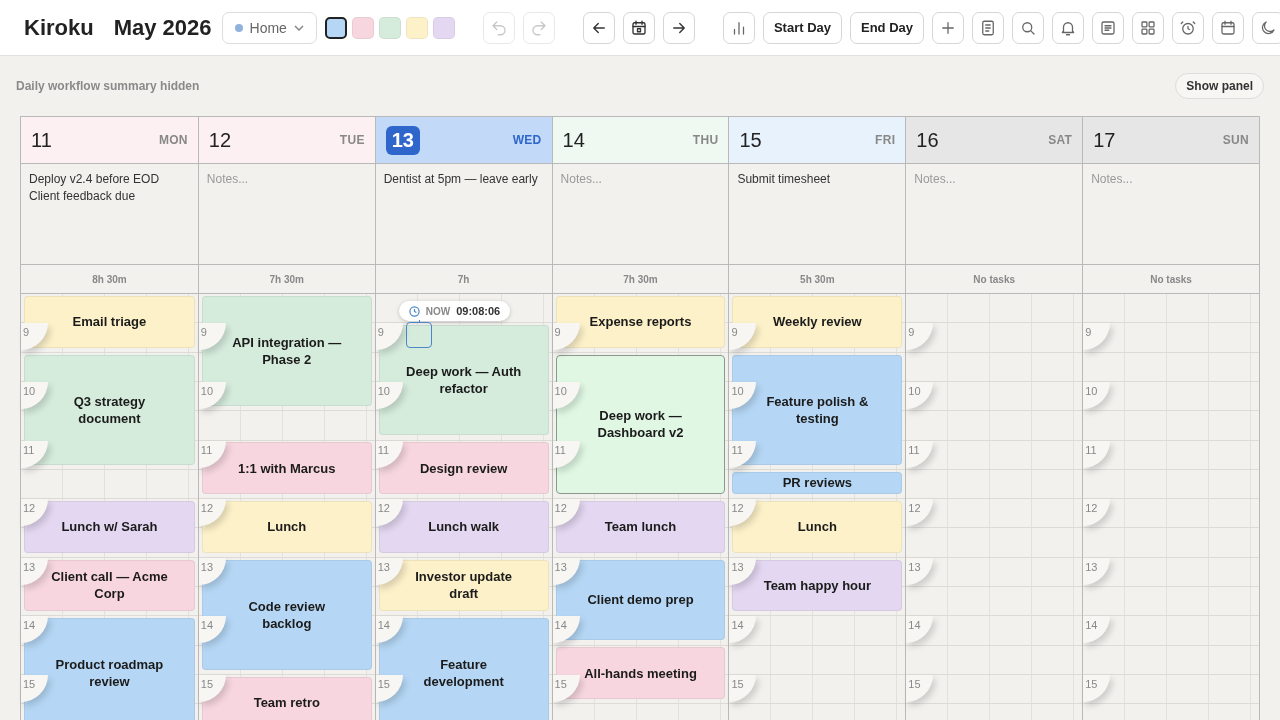 This screenshot has width=1280, height=720. What do you see at coordinates (335, 27) in the screenshot?
I see `color-swatch` at bounding box center [335, 27].